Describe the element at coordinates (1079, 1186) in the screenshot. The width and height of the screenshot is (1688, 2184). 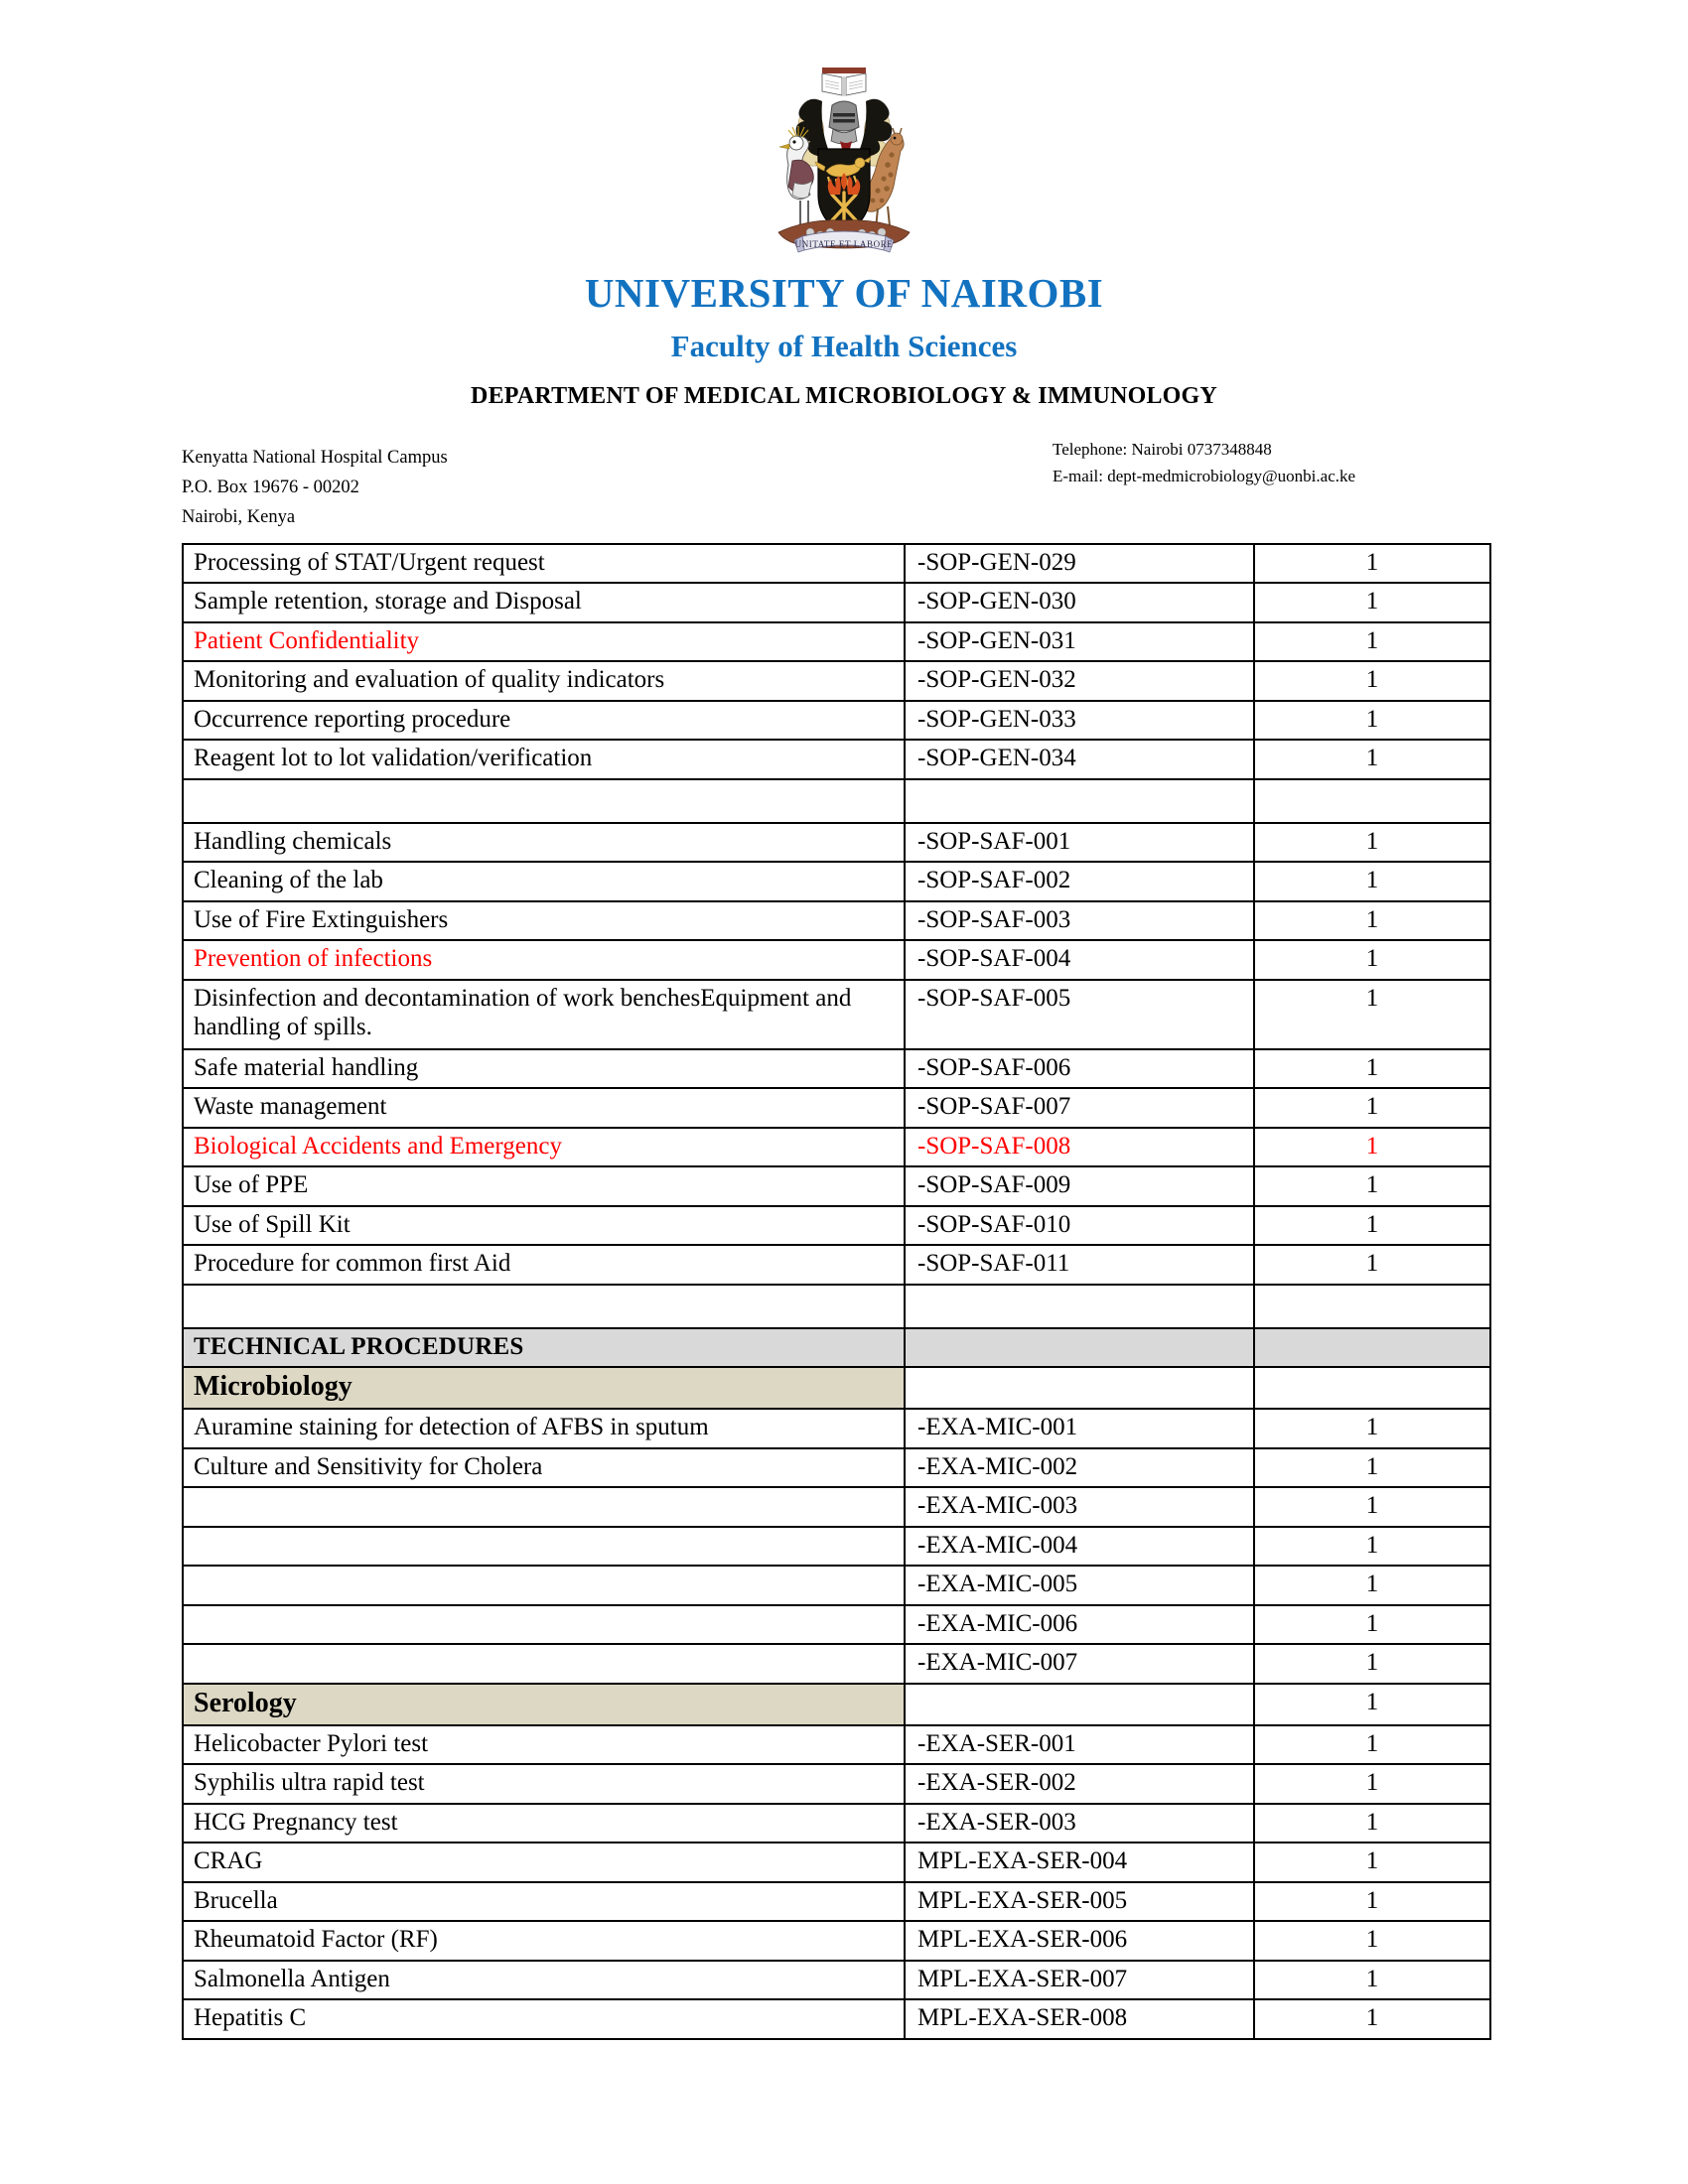
I see `document-code-cell: -SOP-SAF-009` at that location.